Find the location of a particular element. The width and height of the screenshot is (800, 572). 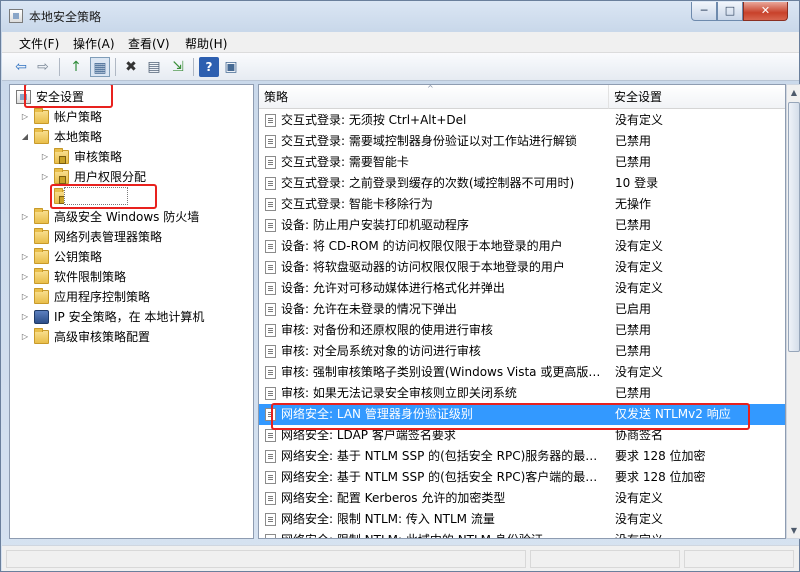

tree-item: ◢ 本地策略 is located at coordinates (135, 137).